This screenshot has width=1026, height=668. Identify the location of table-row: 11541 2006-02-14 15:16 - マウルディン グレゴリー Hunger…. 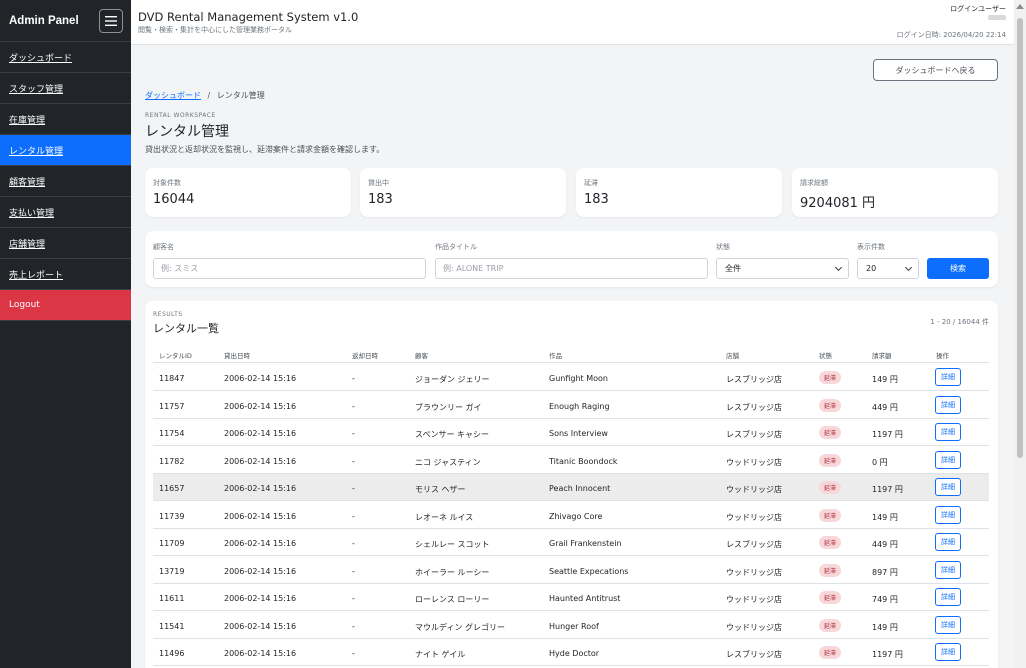
(571, 625).